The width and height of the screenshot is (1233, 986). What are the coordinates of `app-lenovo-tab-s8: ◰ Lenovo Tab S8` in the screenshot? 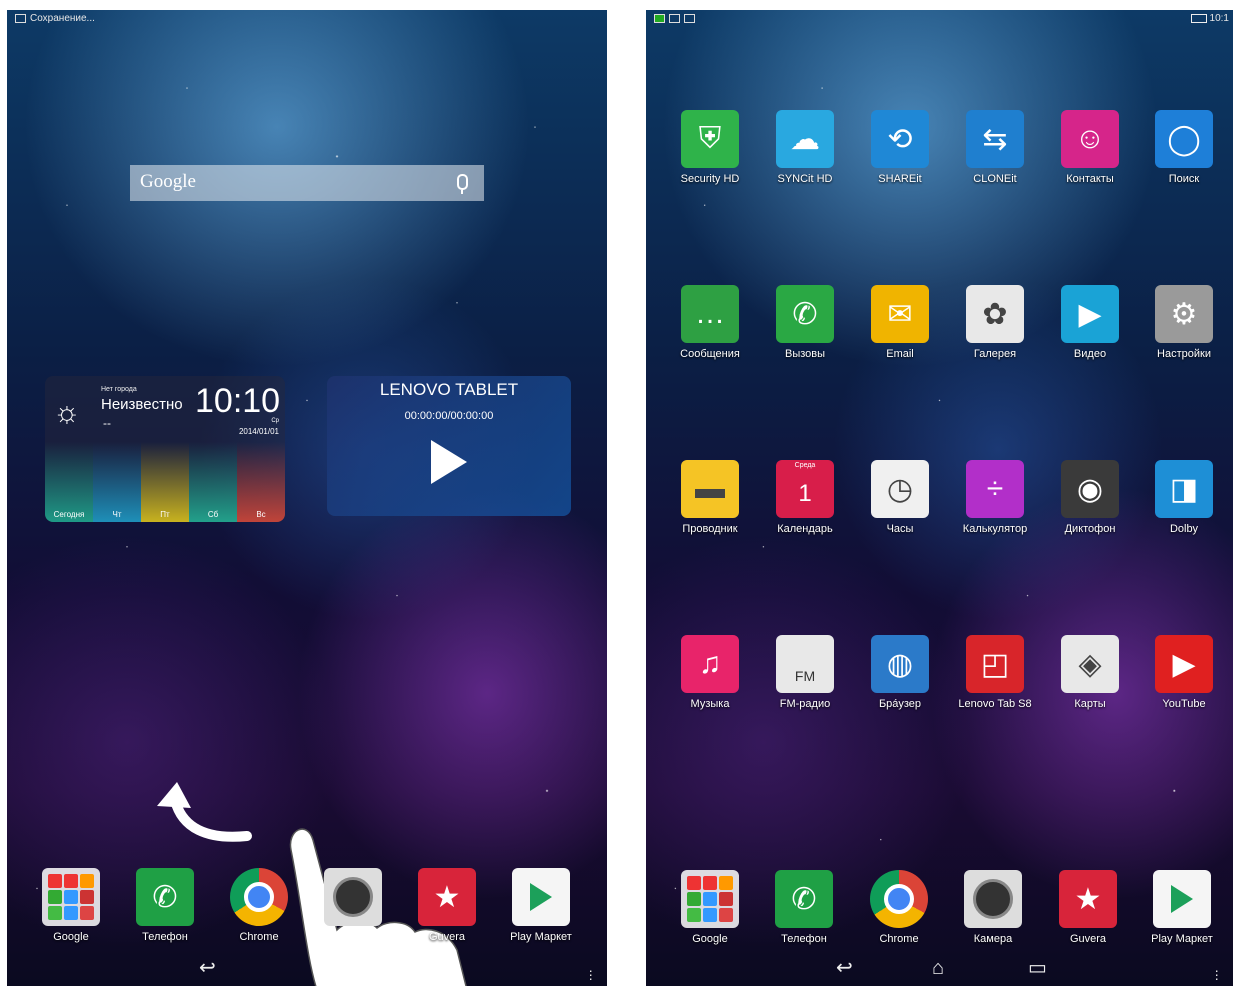 It's located at (995, 672).